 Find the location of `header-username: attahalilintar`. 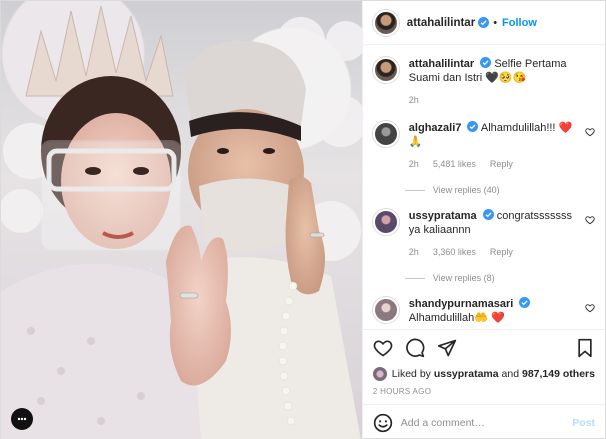

header-username: attahalilintar is located at coordinates (441, 23).